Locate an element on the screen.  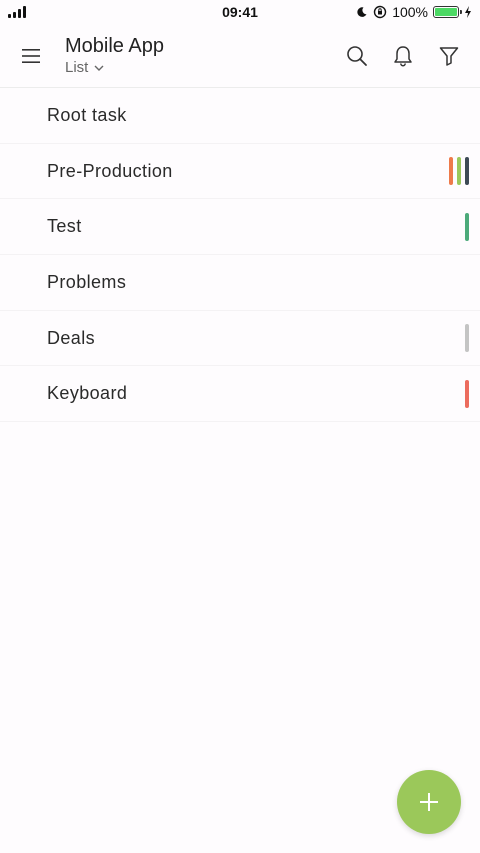
notifications-button is located at coordinates (403, 56).